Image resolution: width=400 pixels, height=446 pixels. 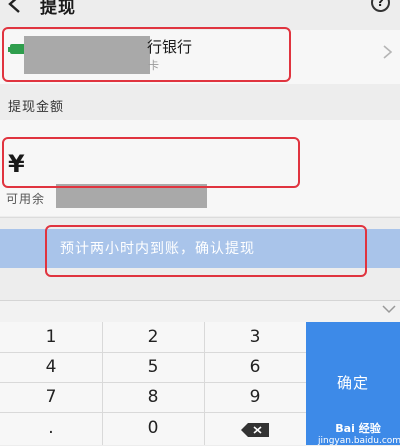 I want to click on amount-label: 提现金额, so click(x=36, y=107).